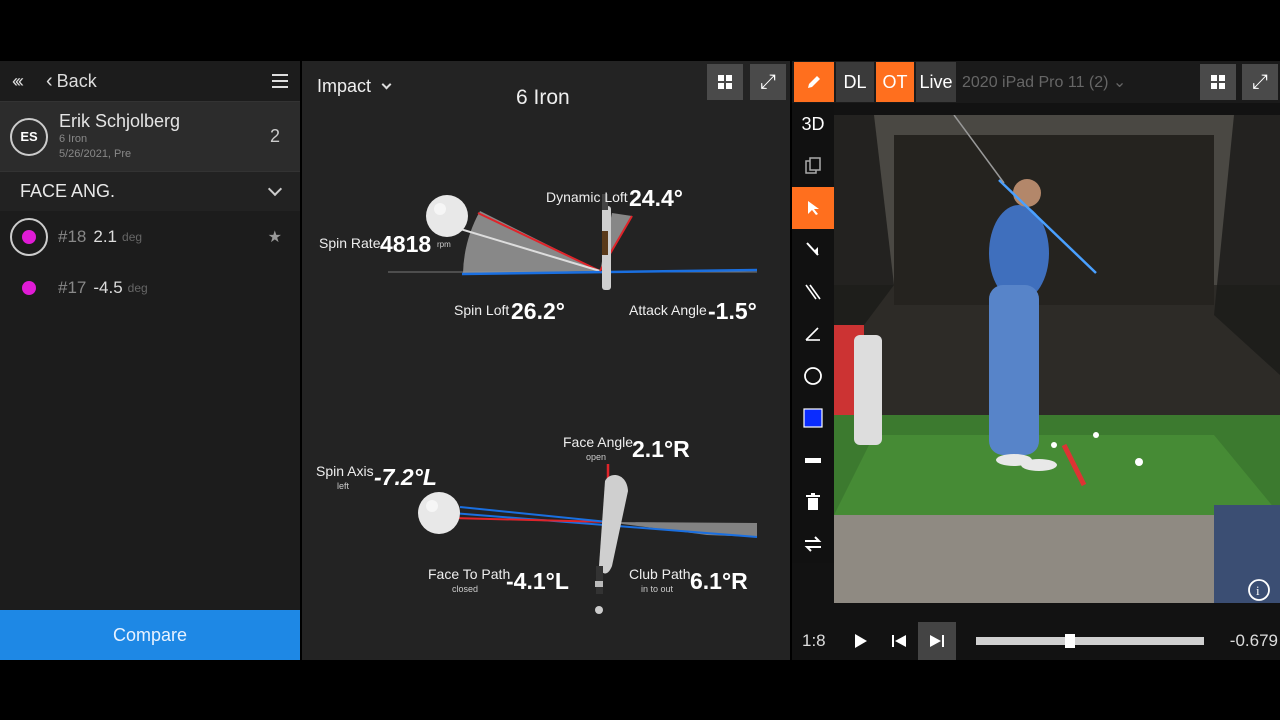 The image size is (1280, 720). What do you see at coordinates (95, 154) in the screenshot?
I see `session-date: 5/26/2021, Pre` at bounding box center [95, 154].